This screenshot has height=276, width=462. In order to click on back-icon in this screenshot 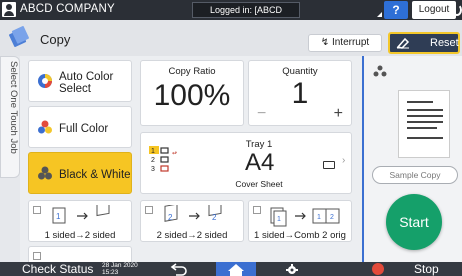, I will do `click(178, 269)`.